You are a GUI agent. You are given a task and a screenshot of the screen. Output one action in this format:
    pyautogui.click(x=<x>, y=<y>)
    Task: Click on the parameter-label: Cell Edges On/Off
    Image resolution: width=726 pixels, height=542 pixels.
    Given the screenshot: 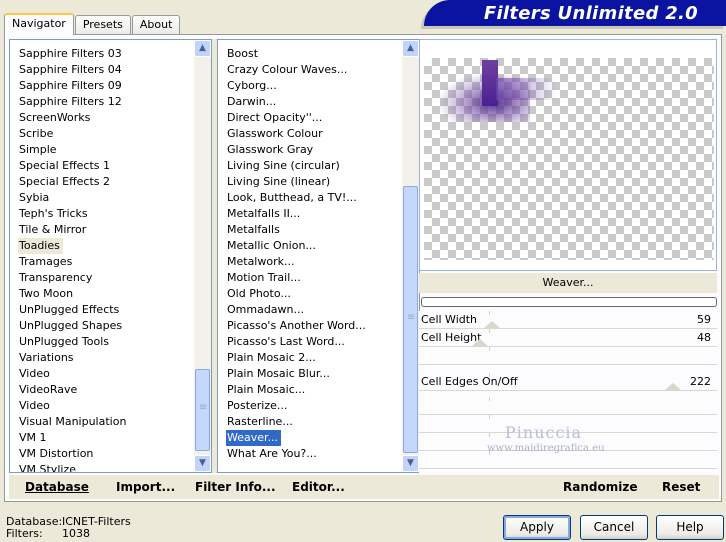 What is the action you would take?
    pyautogui.click(x=469, y=381)
    